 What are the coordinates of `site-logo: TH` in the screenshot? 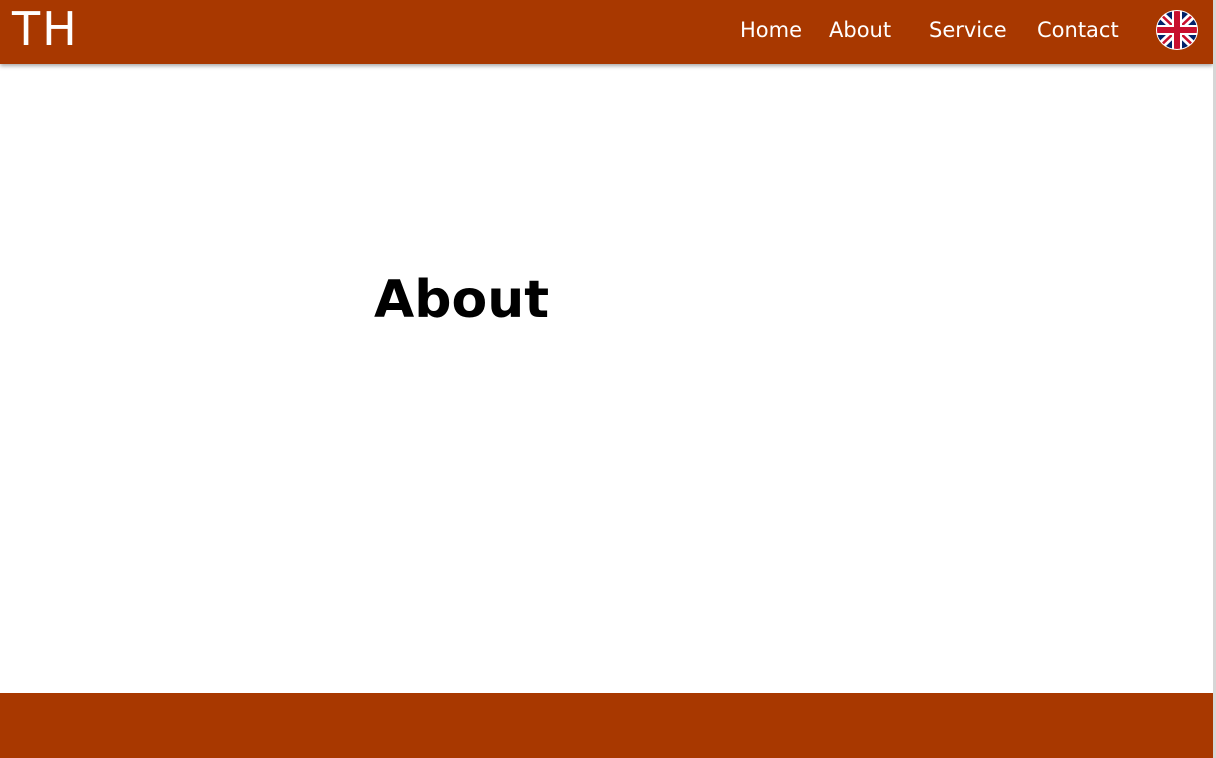 It's located at (45, 29).